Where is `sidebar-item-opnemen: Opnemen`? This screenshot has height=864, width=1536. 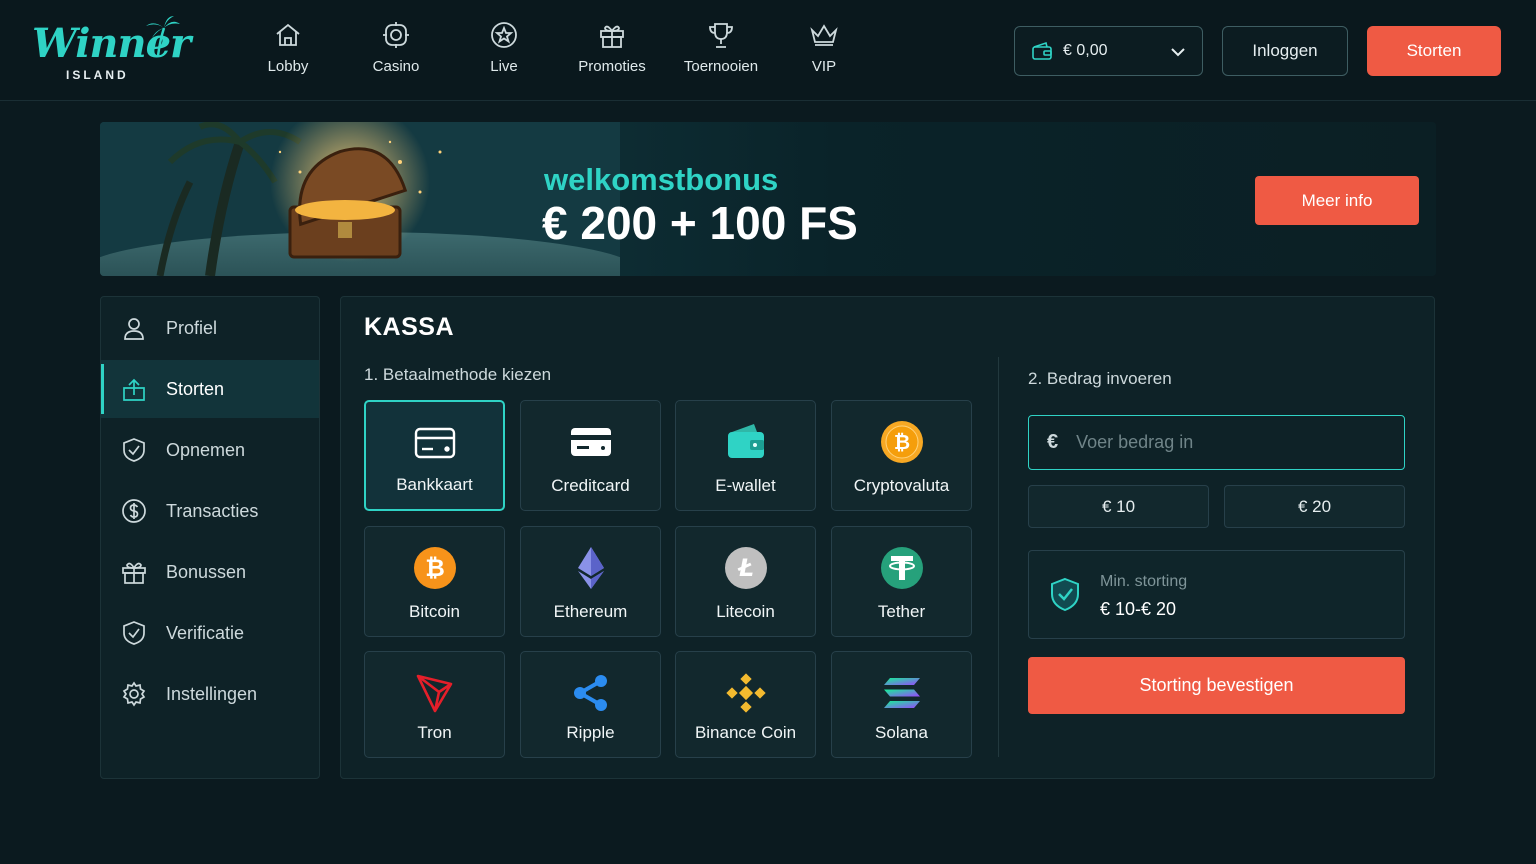
sidebar-item-opnemen: Opnemen is located at coordinates (210, 450).